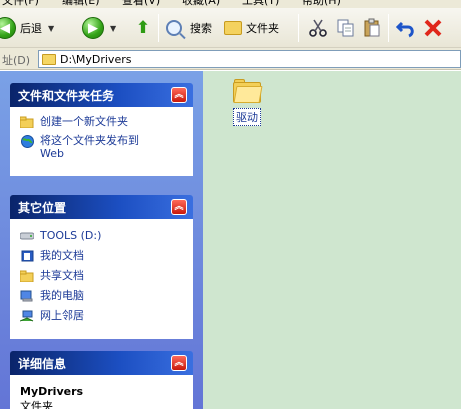 This screenshot has width=461, height=409. I want to click on place-my-computer: 我的电脑, so click(102, 295).